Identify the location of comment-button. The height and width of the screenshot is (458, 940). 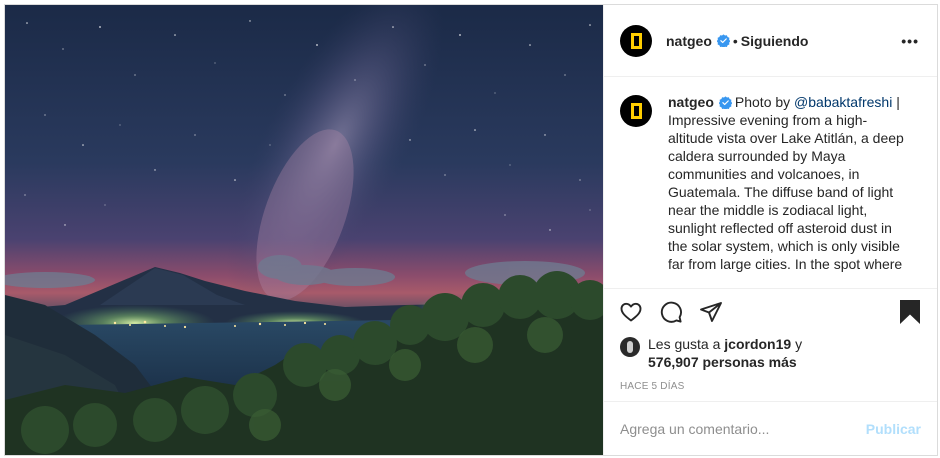
(671, 312).